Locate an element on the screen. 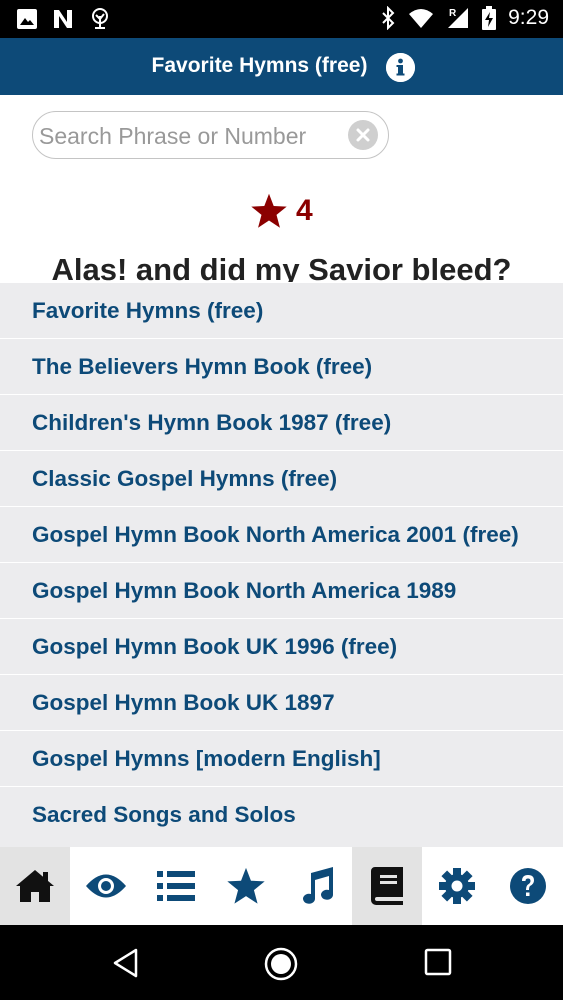  list-item: The Believers Hymn Book (free) is located at coordinates (281, 367).